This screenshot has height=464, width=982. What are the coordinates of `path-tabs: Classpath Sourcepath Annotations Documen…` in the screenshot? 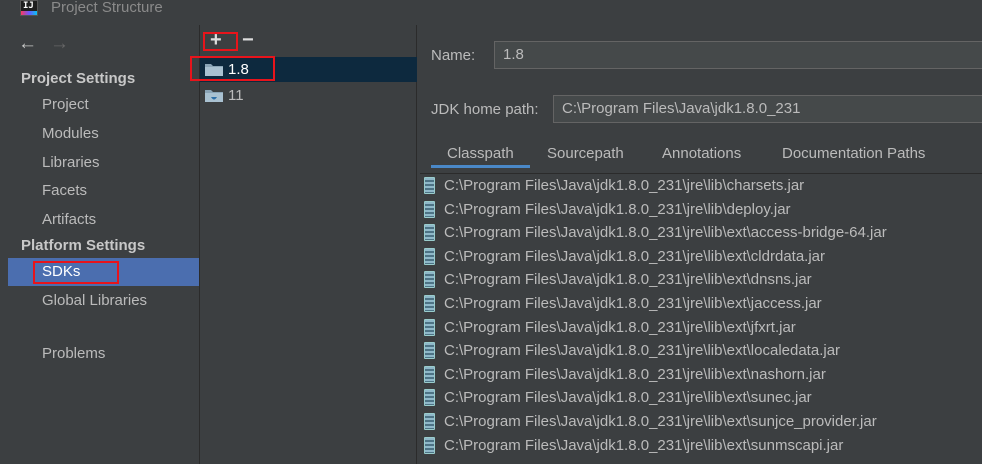 It's located at (706, 153).